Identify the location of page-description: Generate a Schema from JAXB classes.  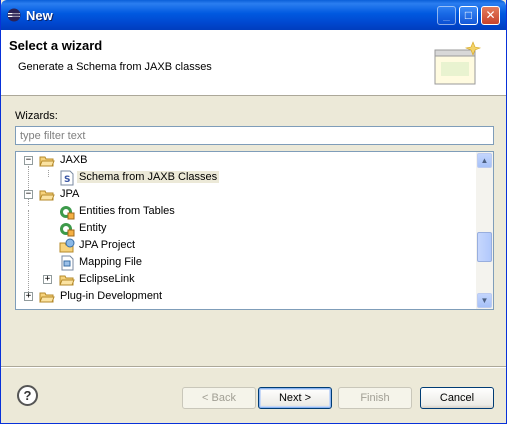
(115, 67).